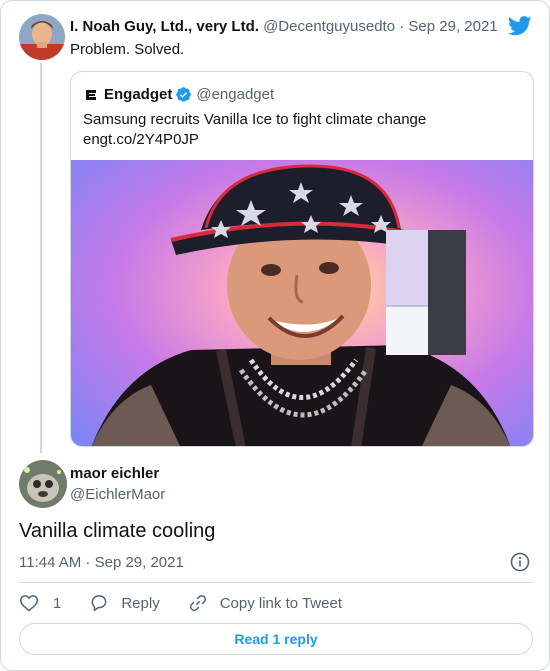 This screenshot has height=671, width=550. Describe the element at coordinates (235, 94) in the screenshot. I see `quoted-author-handle: @engadget` at that location.